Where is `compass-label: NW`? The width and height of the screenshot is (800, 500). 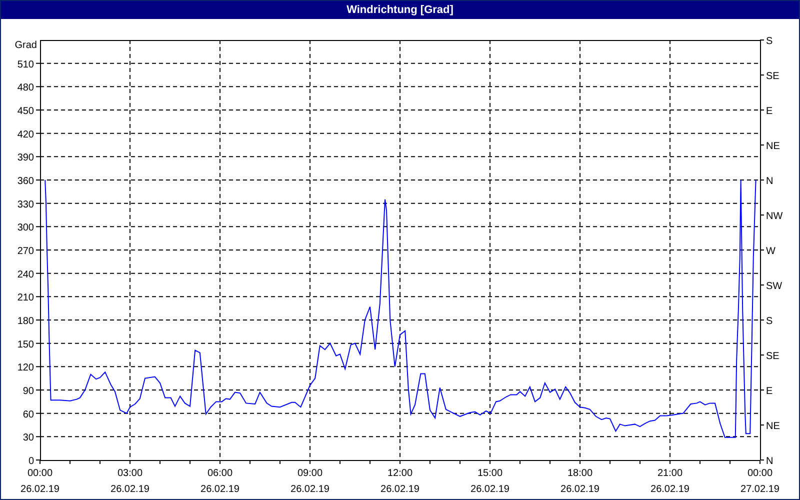
compass-label: NW is located at coordinates (774, 216).